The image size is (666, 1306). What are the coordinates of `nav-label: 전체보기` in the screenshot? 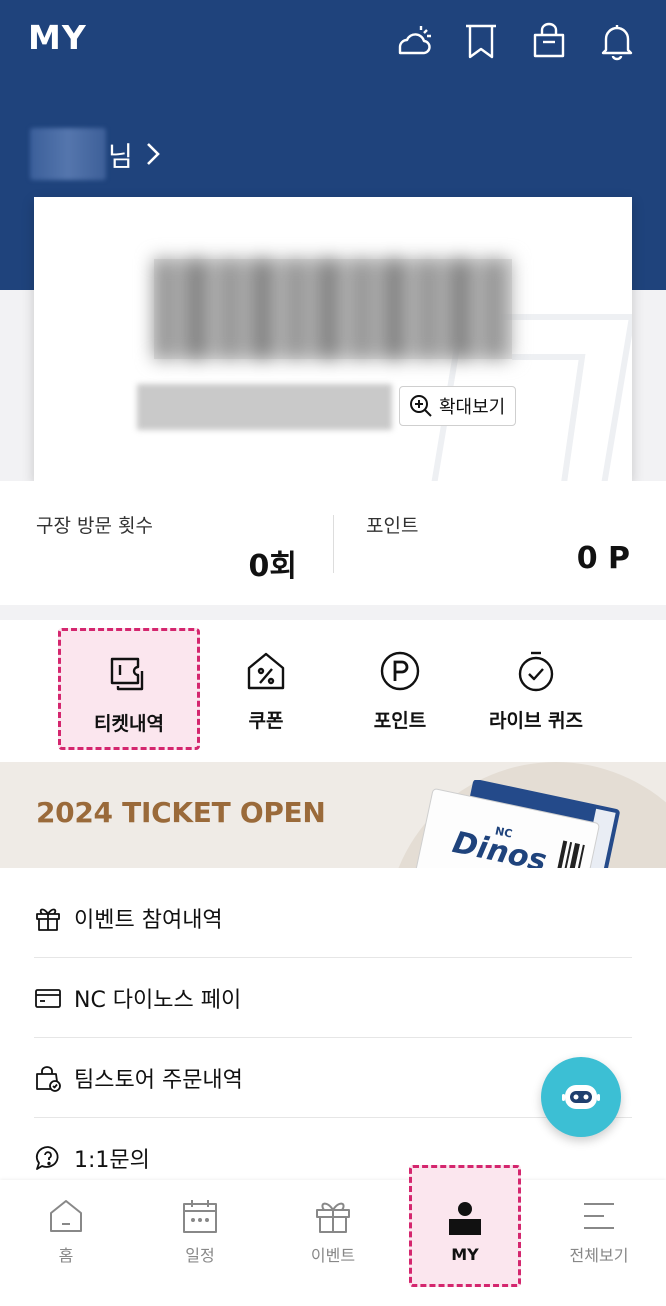 It's located at (599, 1255).